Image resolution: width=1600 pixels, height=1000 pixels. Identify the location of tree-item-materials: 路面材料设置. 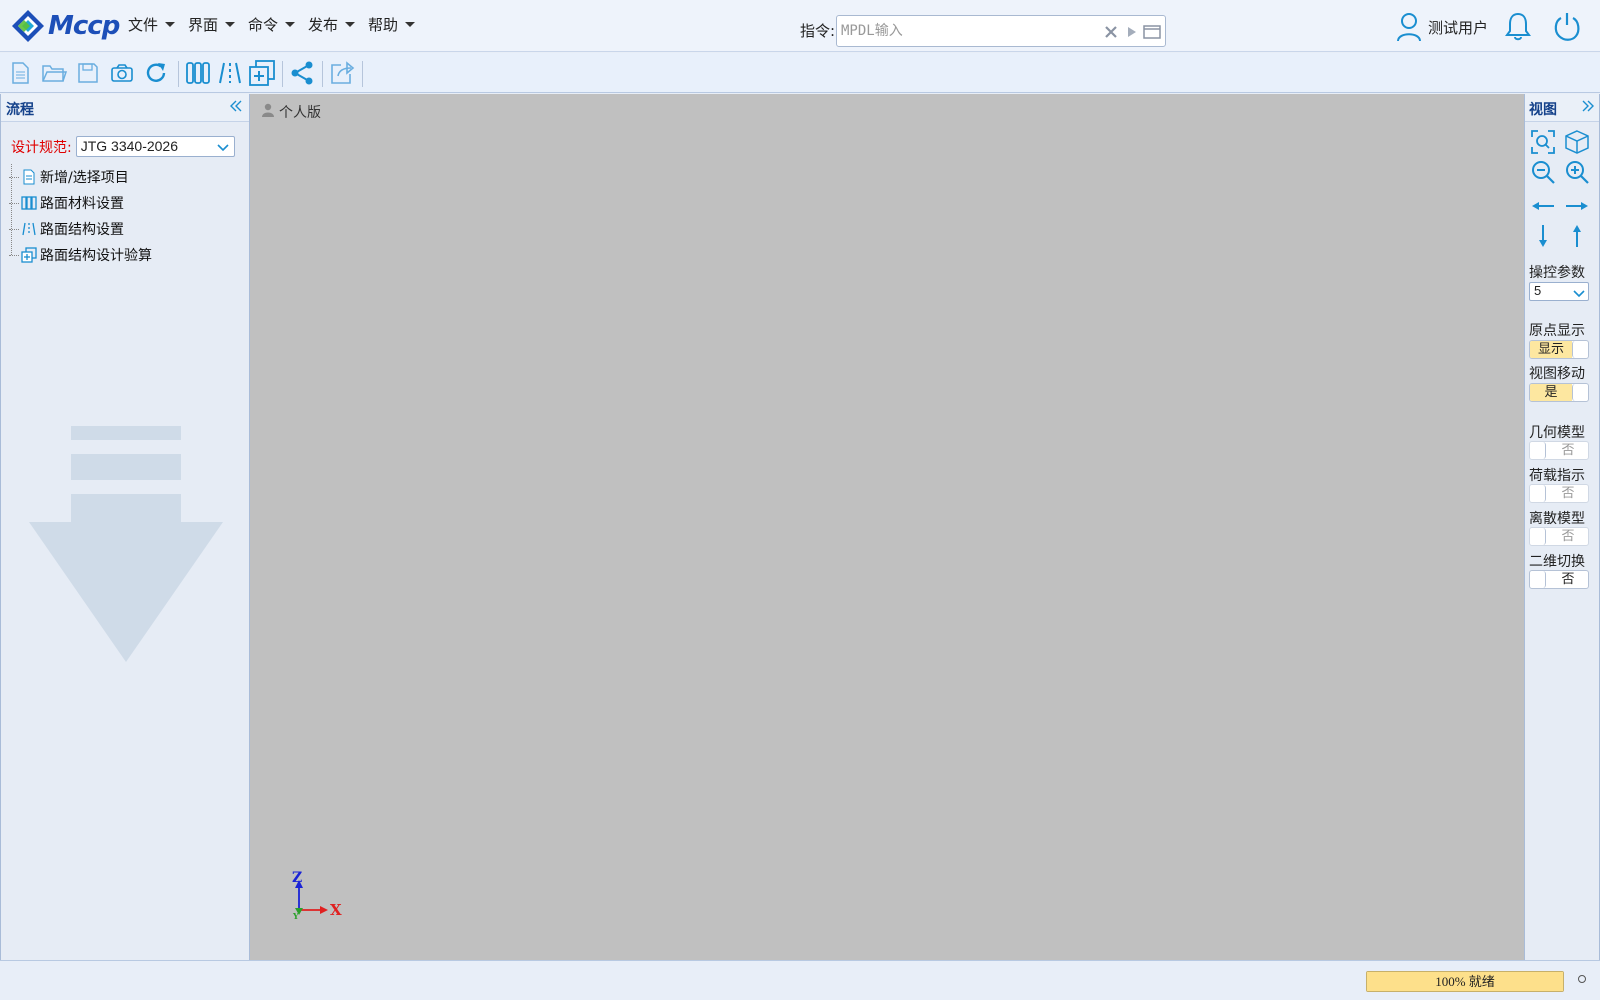
(80, 203).